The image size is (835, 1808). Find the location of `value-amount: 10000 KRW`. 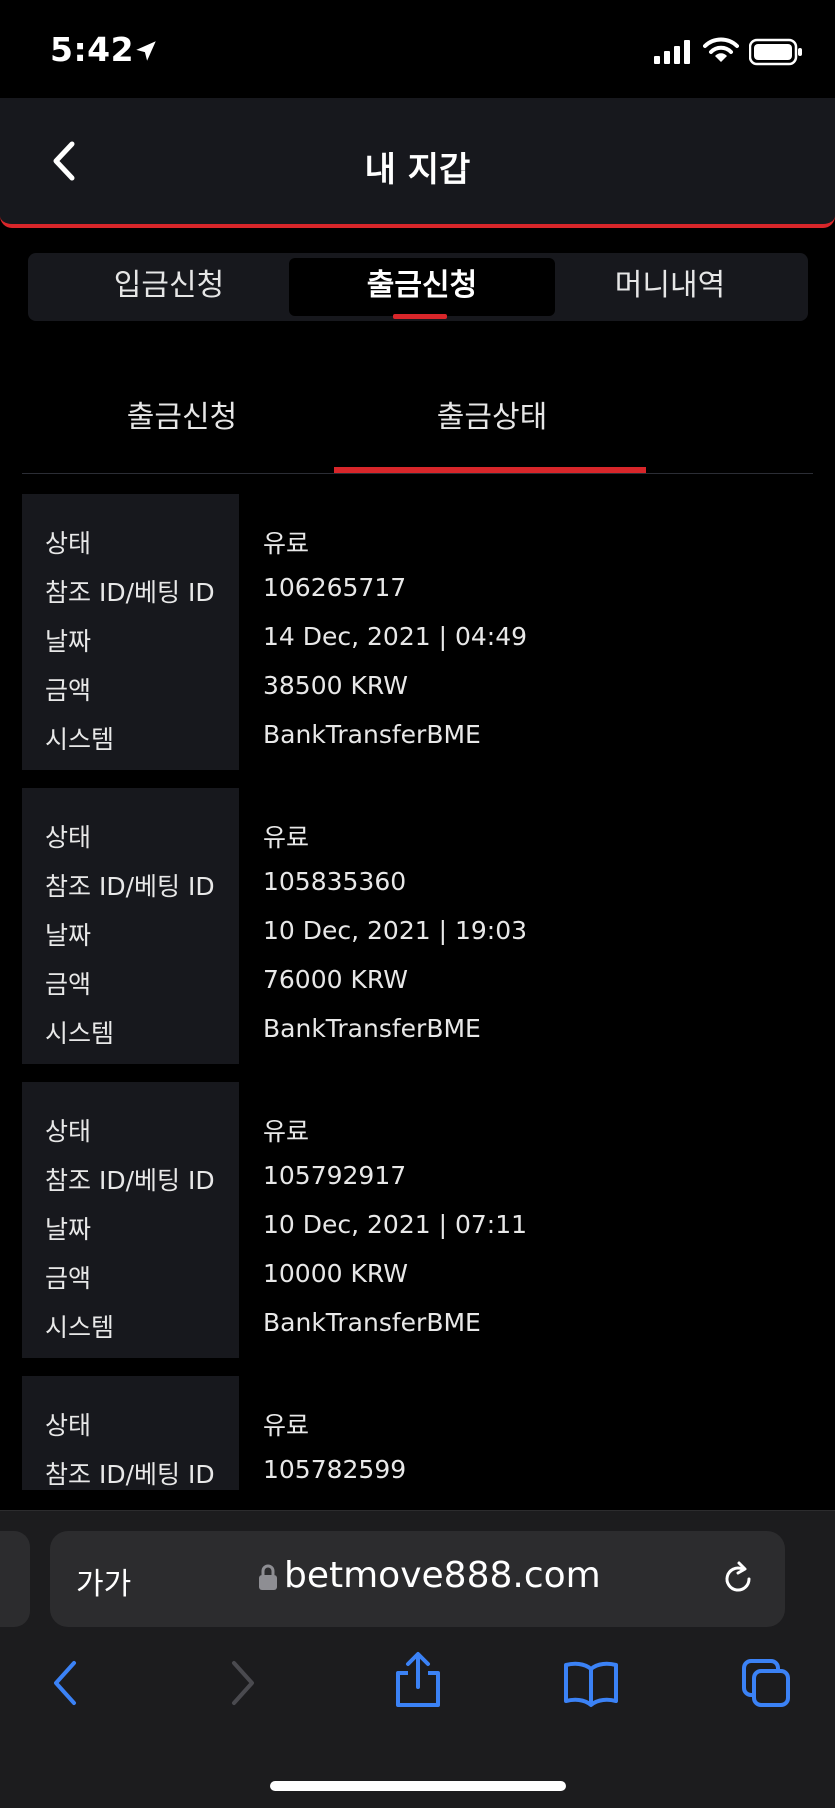

value-amount: 10000 KRW is located at coordinates (335, 1273).